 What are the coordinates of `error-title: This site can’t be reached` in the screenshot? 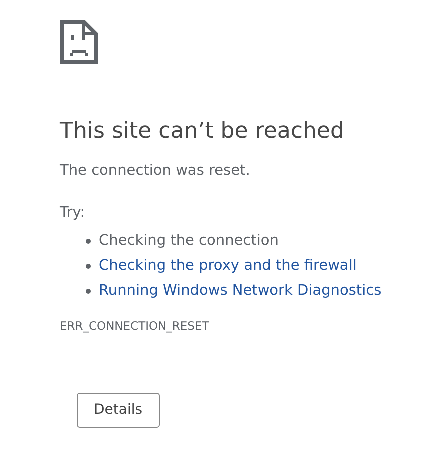 It's located at (203, 132).